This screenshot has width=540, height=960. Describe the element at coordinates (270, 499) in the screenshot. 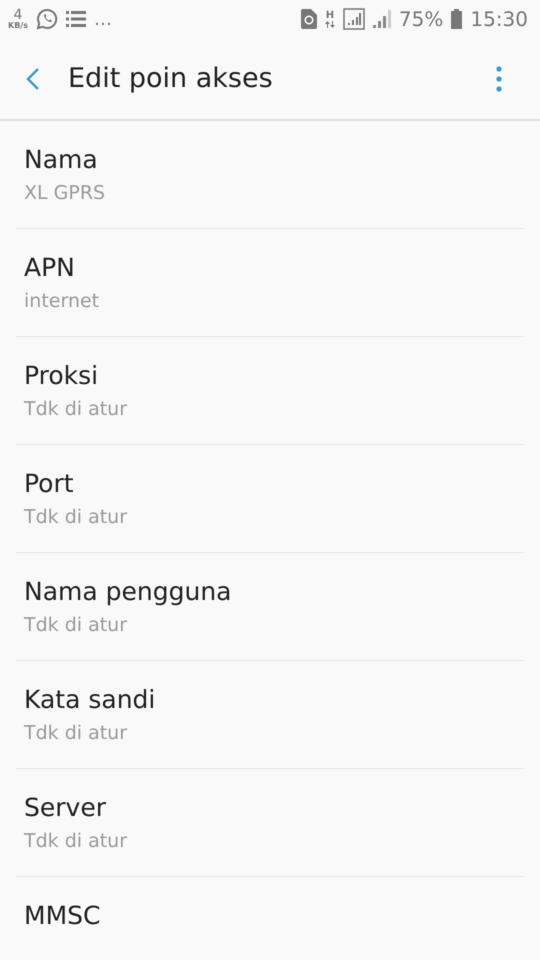

I see `setting-item: Port Tdk di atur` at that location.